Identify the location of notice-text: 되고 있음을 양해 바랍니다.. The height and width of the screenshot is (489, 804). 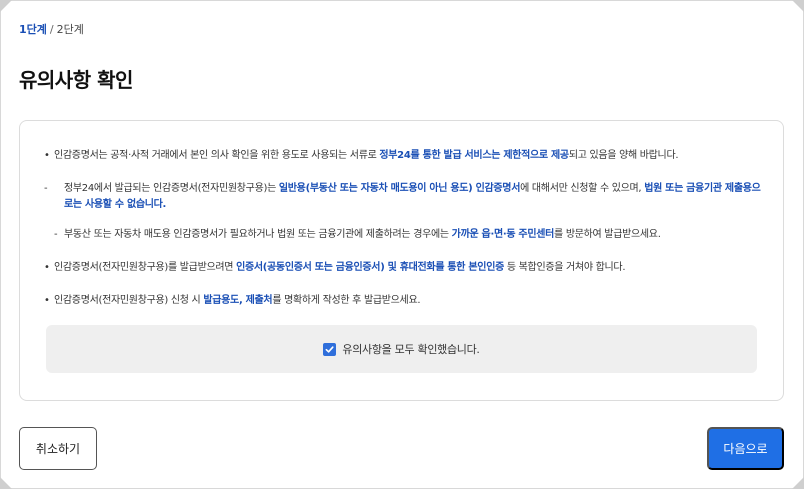
(623, 155).